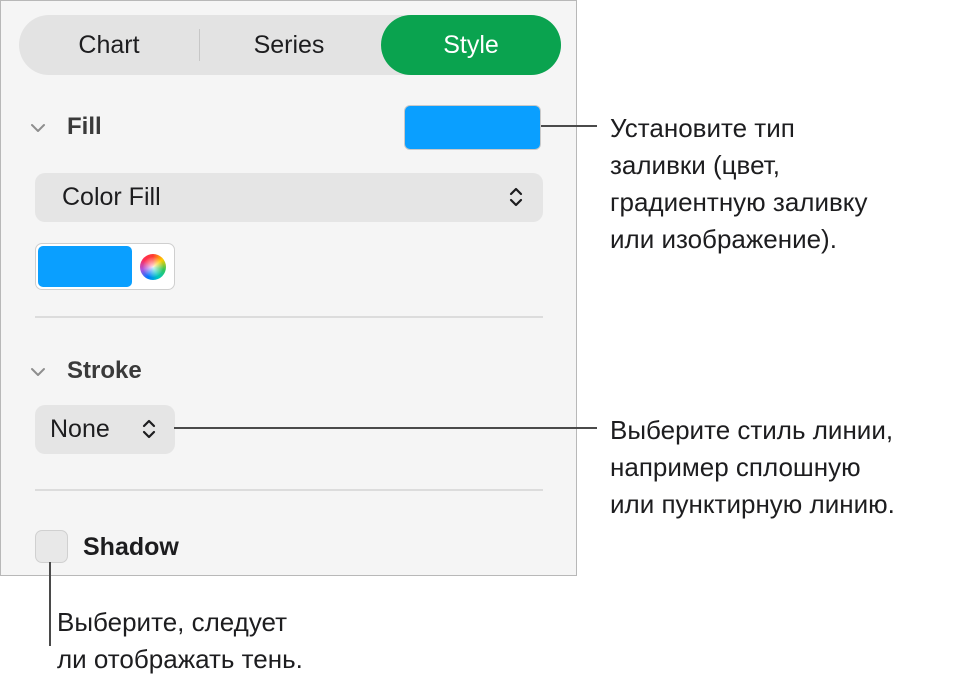 This screenshot has height=678, width=956. I want to click on fill-color-swatch, so click(472, 127).